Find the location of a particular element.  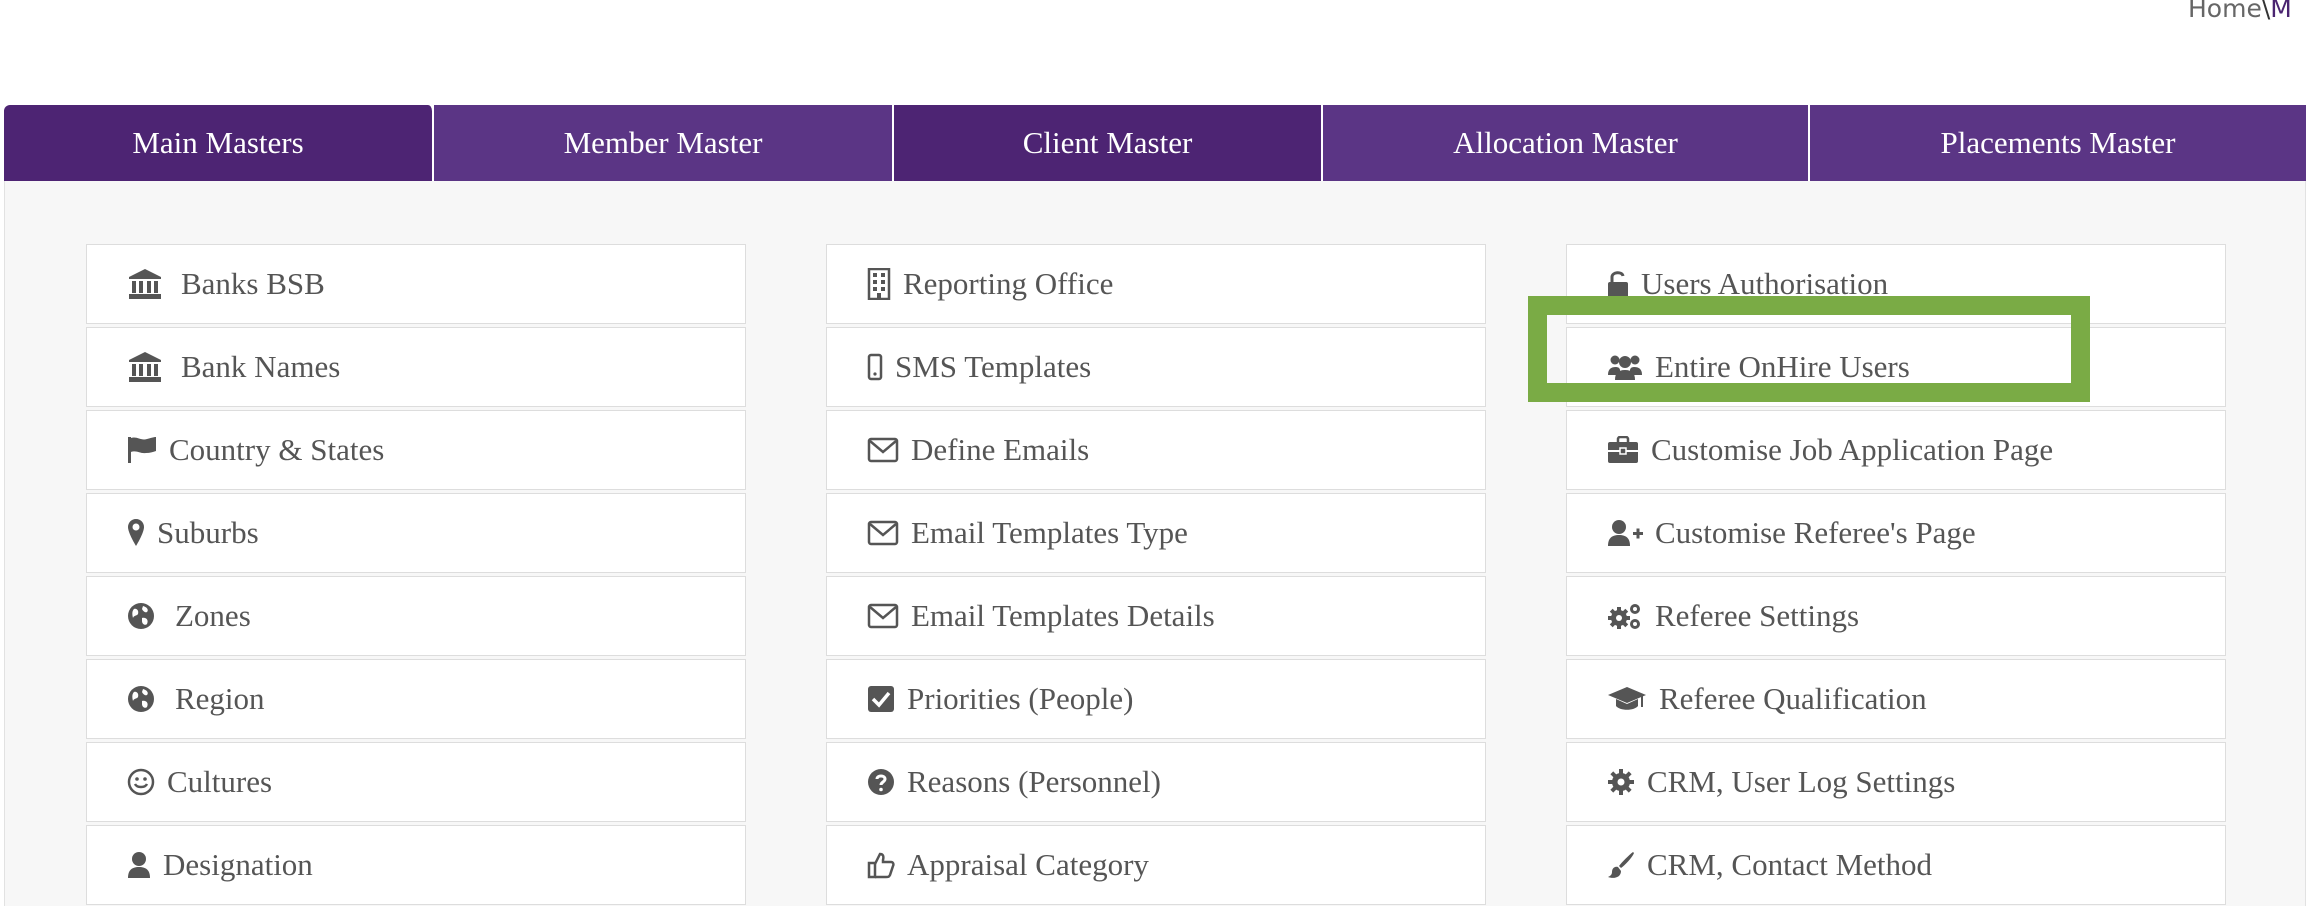

list-item-label: Users Authorisation is located at coordinates (1765, 283).